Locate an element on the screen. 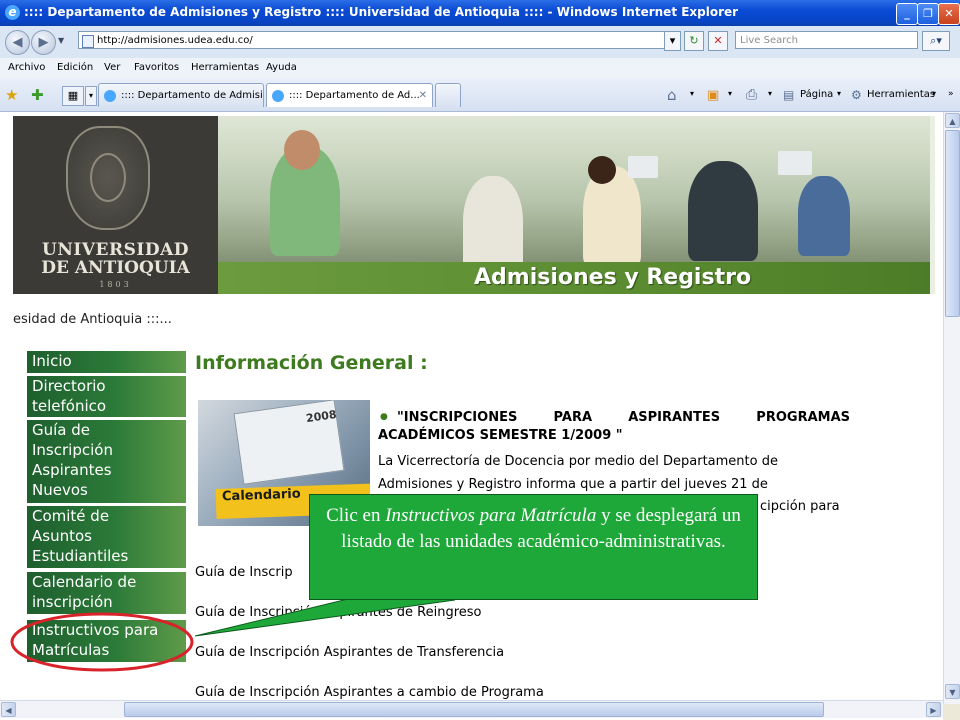 The image size is (960, 720). page-menu-icon: ▤ is located at coordinates (788, 95).